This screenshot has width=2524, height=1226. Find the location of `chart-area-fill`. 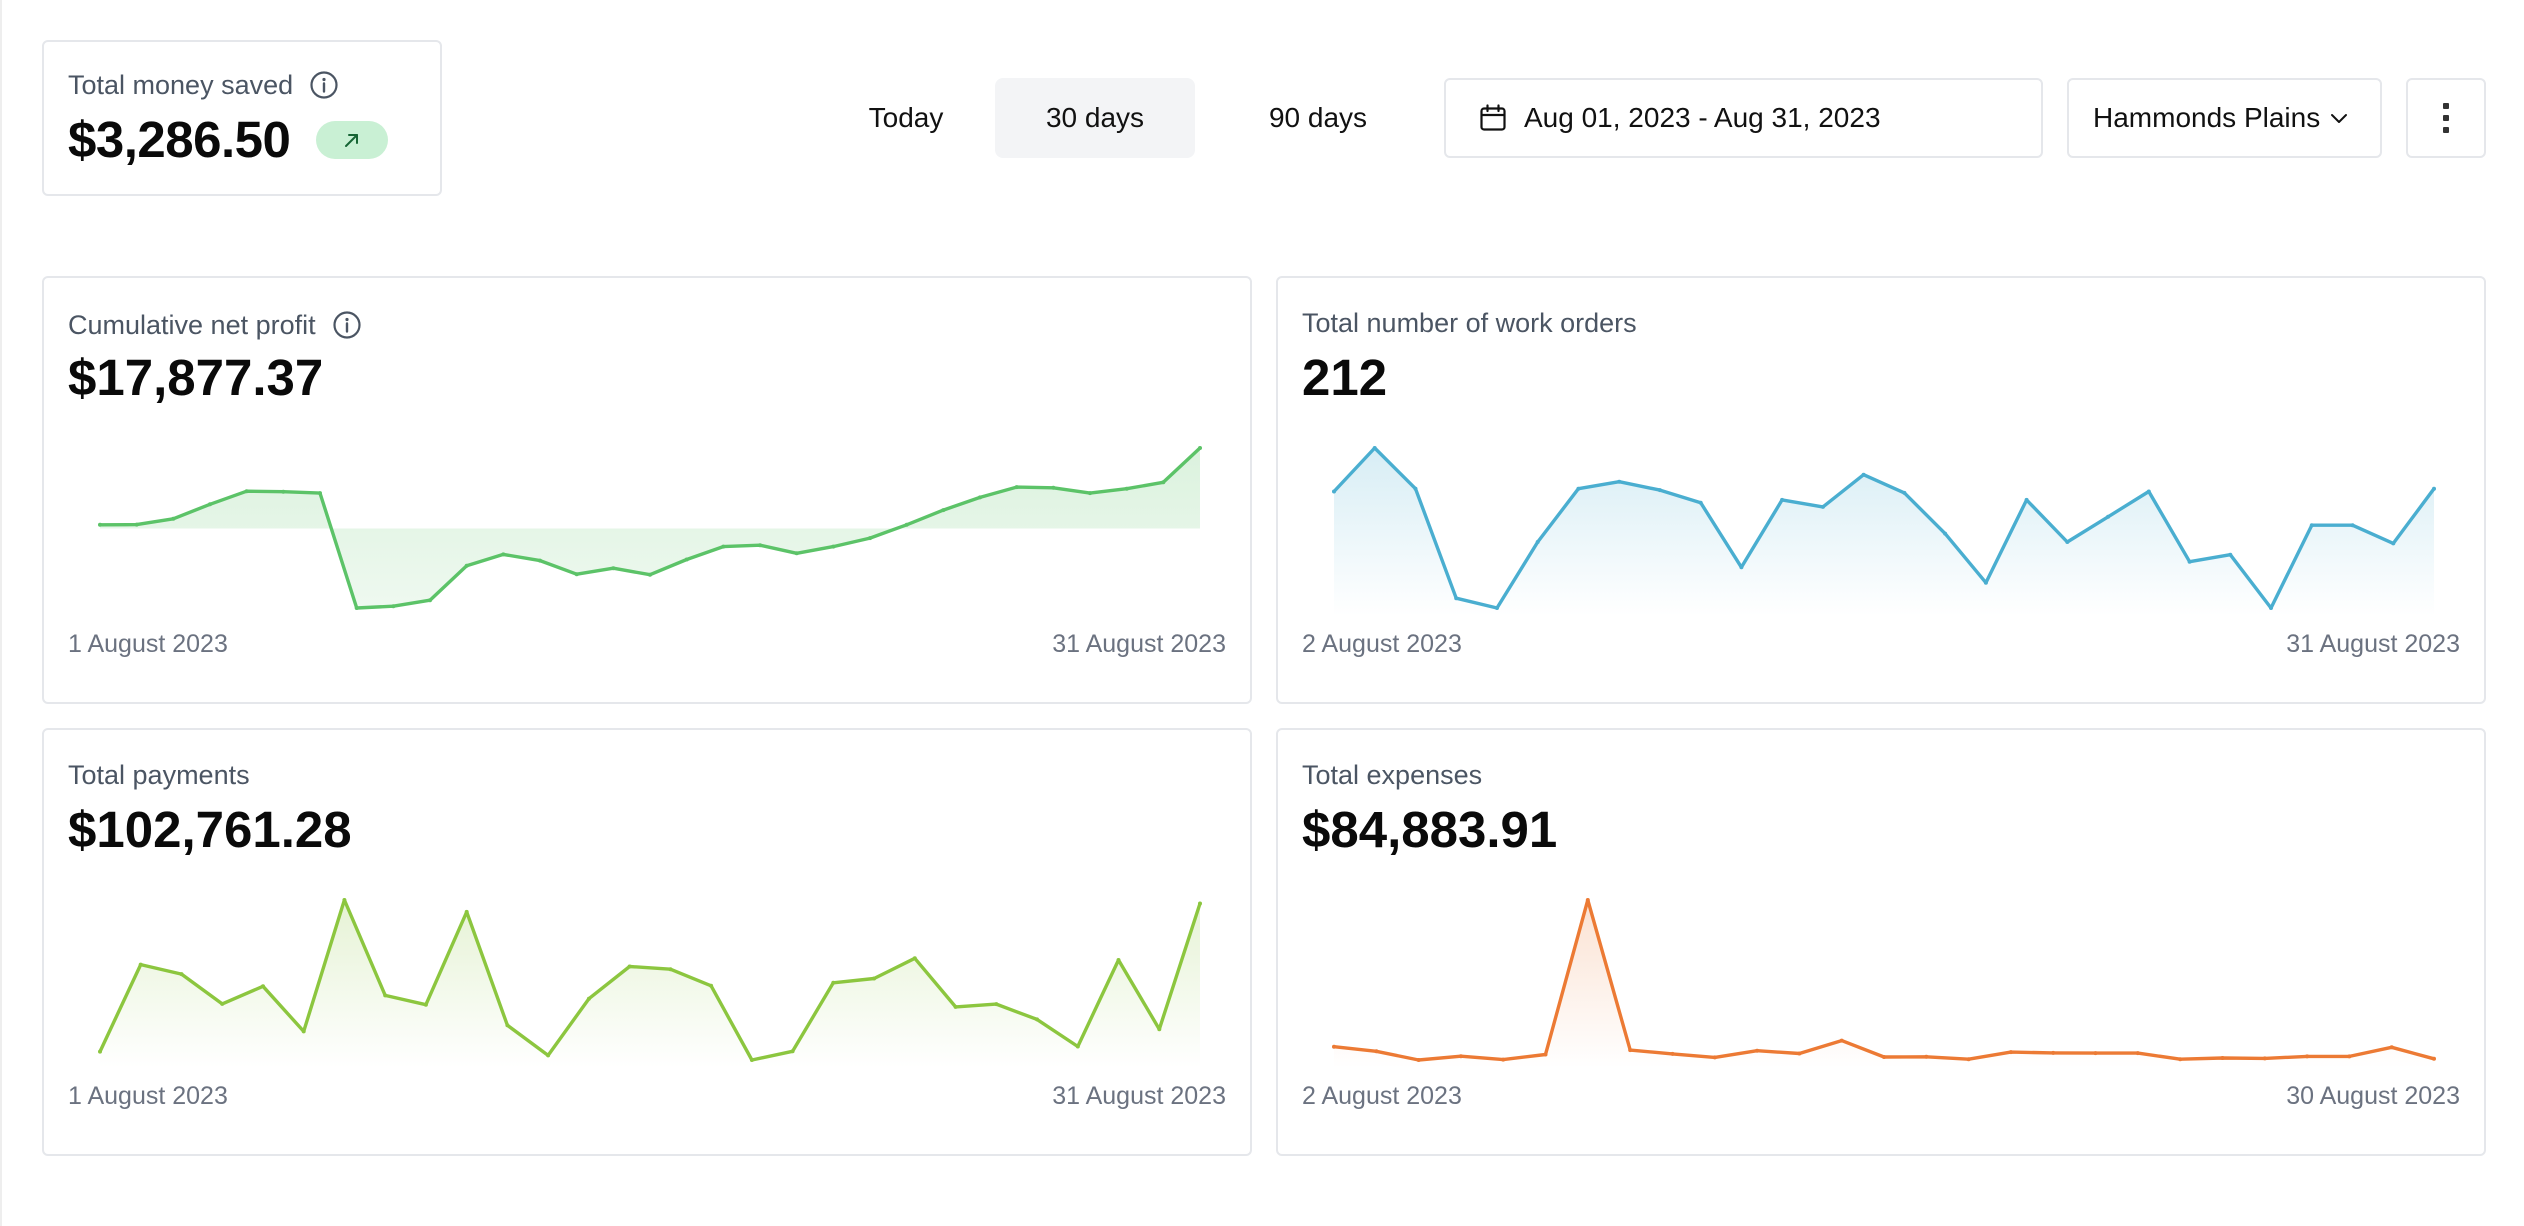

chart-area-fill is located at coordinates (1884, 532).